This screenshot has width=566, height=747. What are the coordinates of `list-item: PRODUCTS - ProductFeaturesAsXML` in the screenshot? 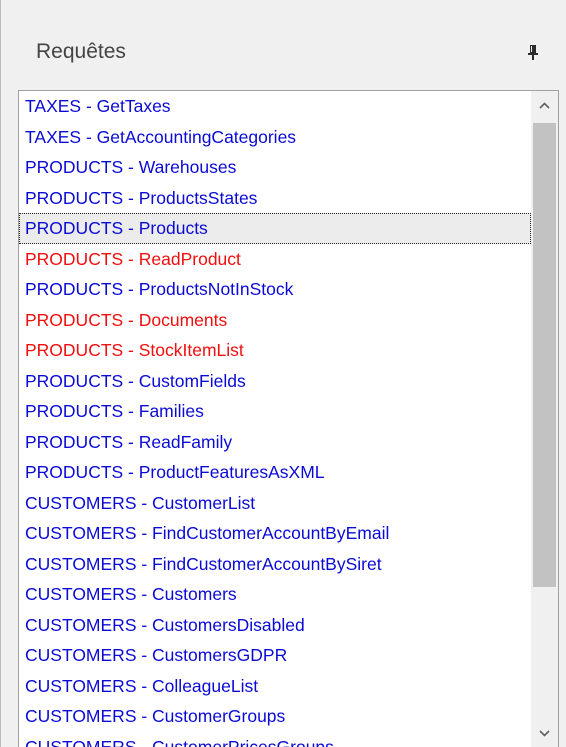 It's located at (275, 472).